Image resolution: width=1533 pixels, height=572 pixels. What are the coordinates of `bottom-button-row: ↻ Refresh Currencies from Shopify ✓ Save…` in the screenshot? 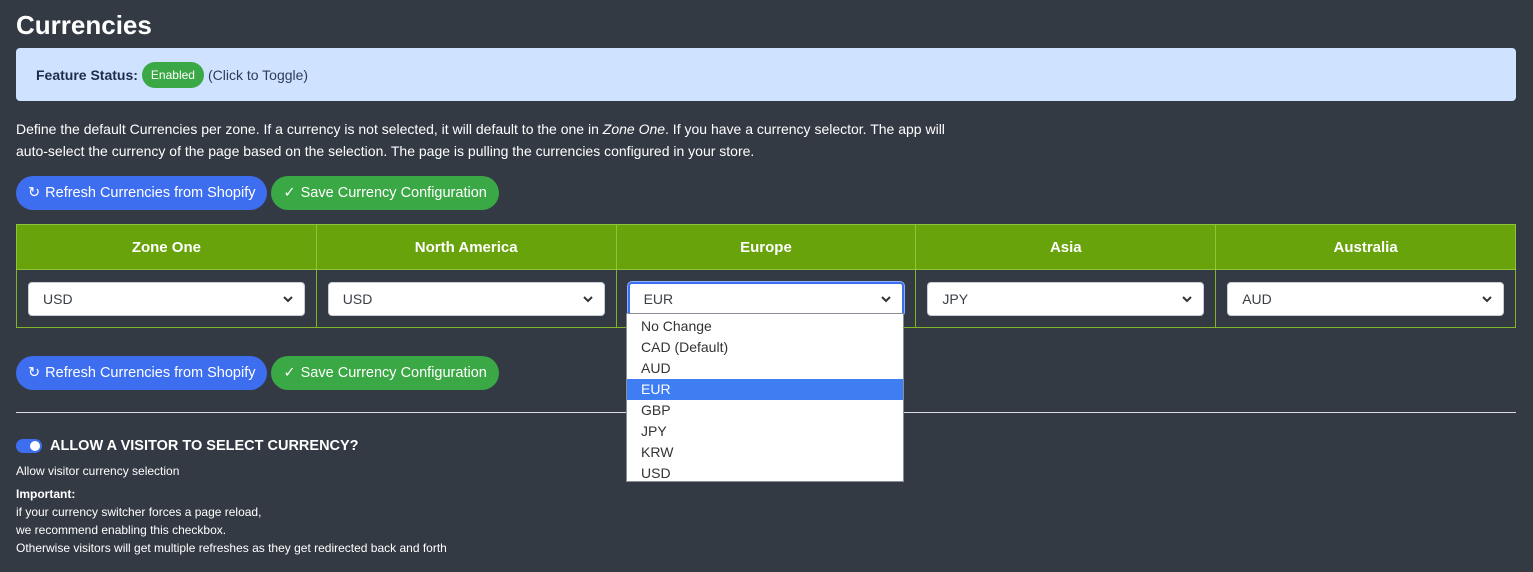 It's located at (257, 373).